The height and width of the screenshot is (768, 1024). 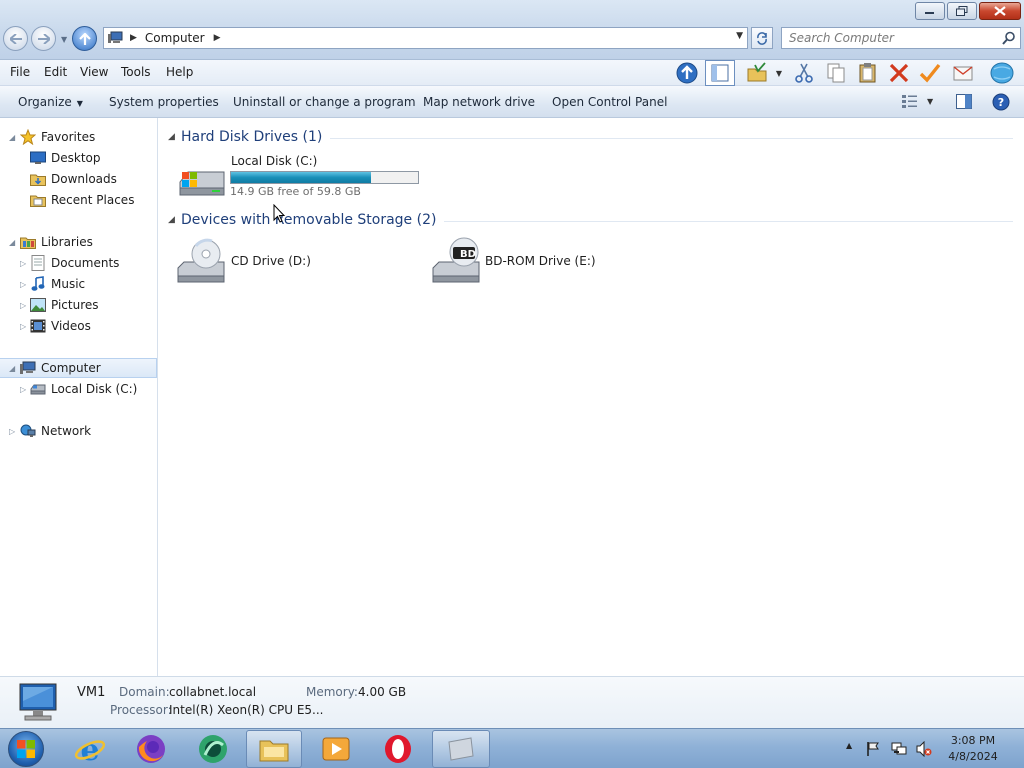 I want to click on taskbar-opera, so click(x=398, y=749).